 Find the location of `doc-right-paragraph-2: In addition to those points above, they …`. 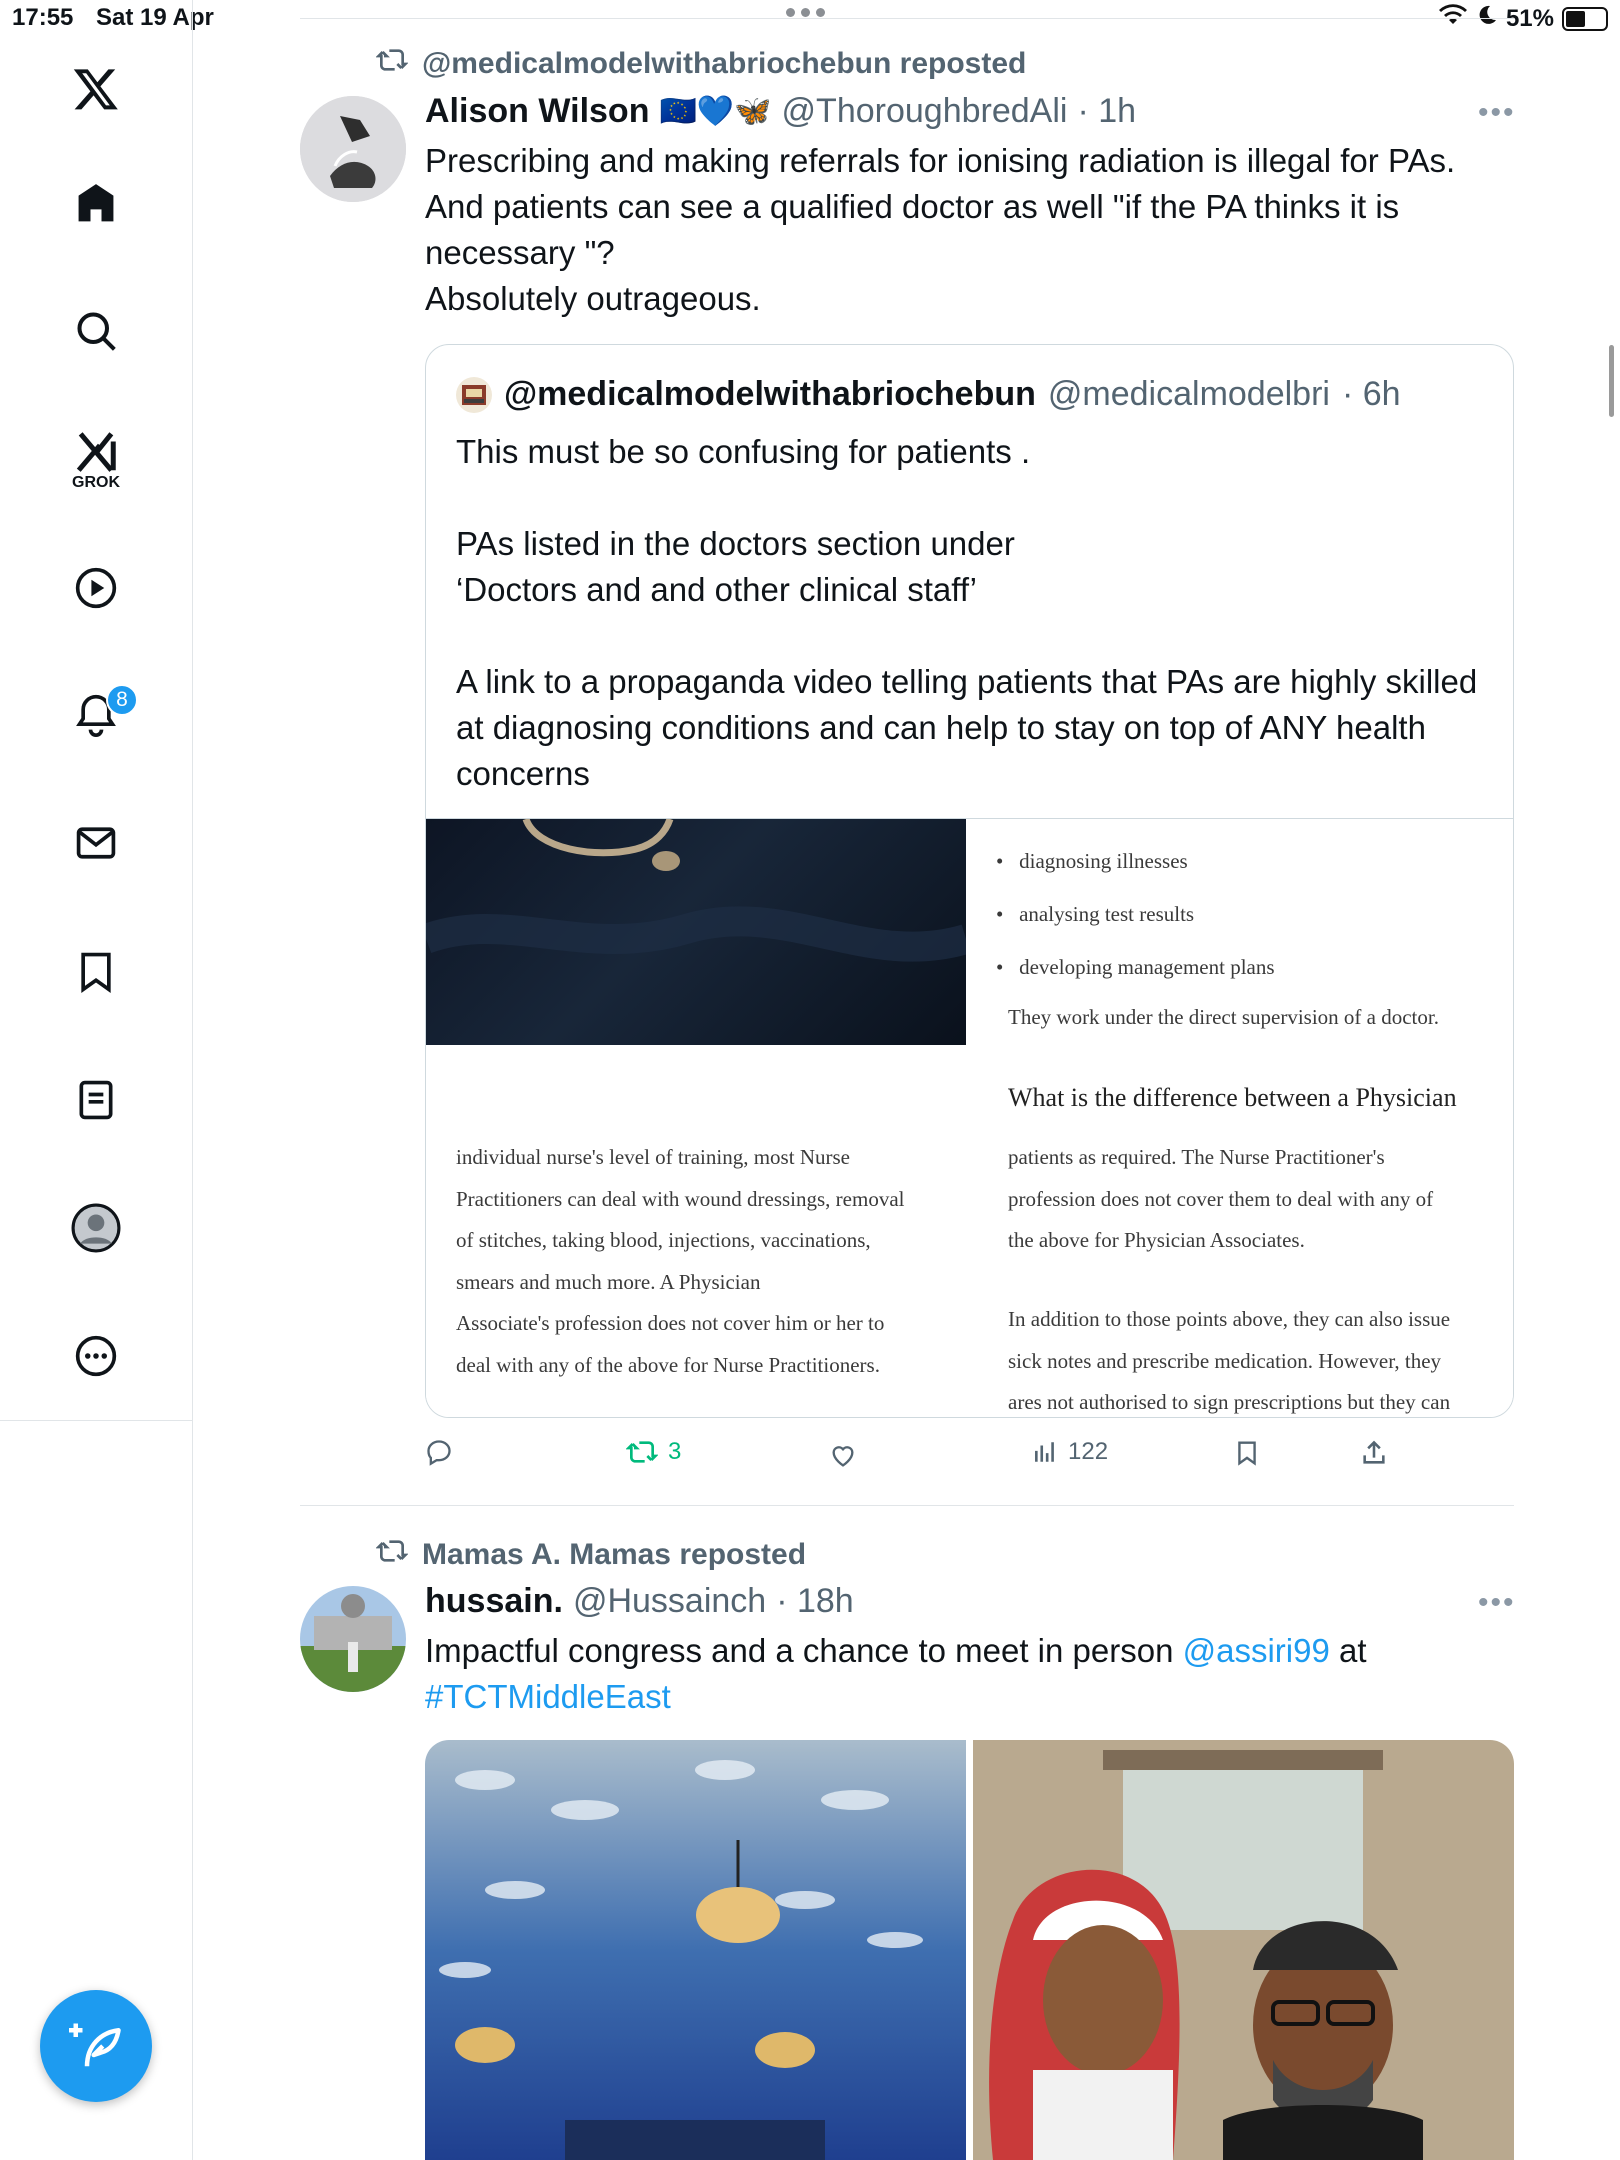

doc-right-paragraph-2: In addition to those points above, they … is located at coordinates (1229, 1358).